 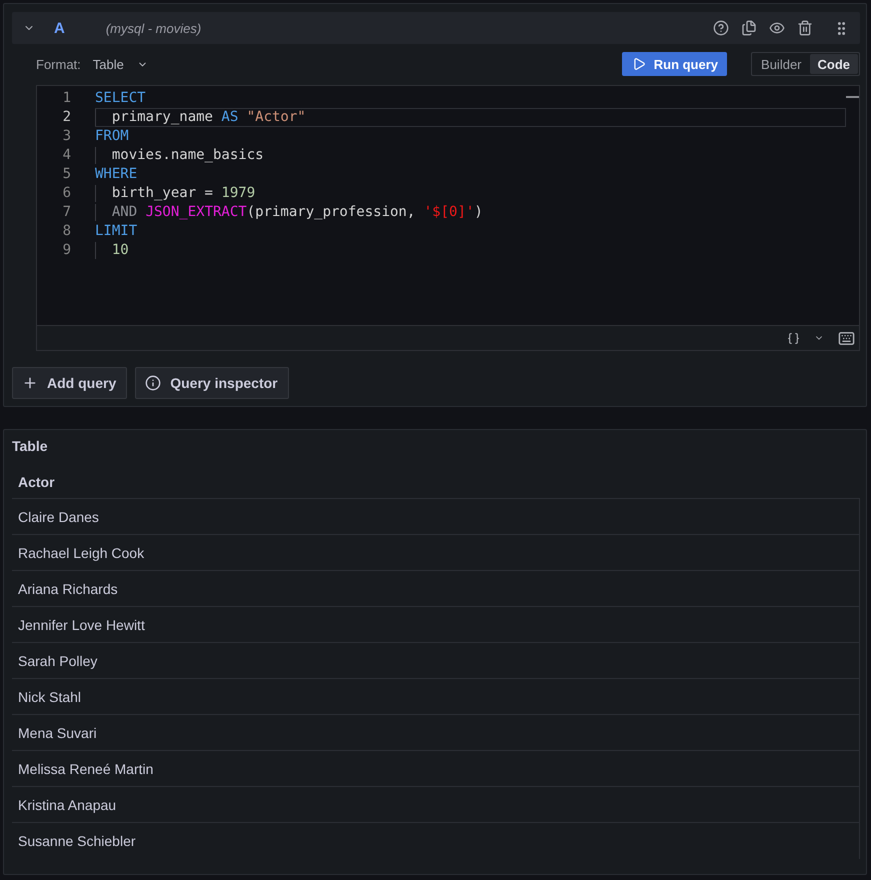 I want to click on query-inspector-button: Query inspector, so click(x=212, y=383).